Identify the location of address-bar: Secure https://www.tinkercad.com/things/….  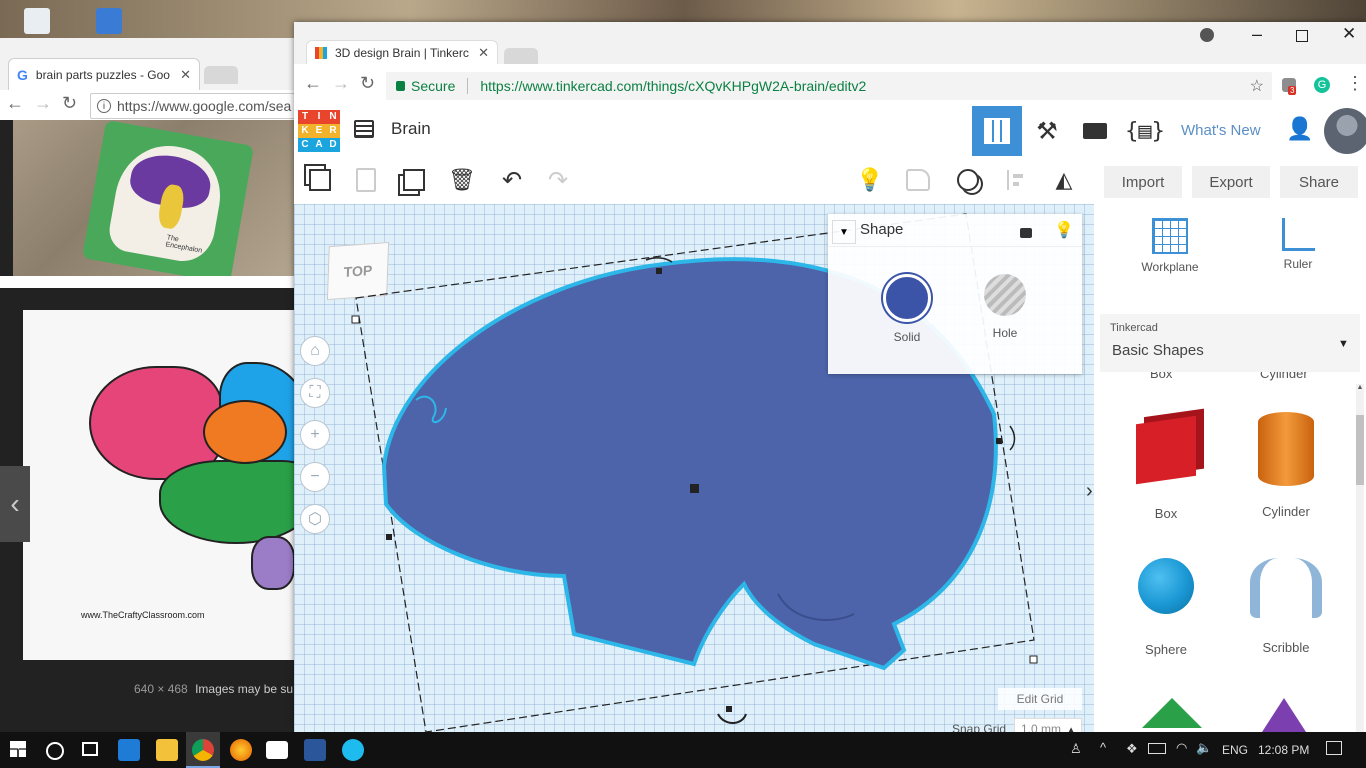
(829, 86).